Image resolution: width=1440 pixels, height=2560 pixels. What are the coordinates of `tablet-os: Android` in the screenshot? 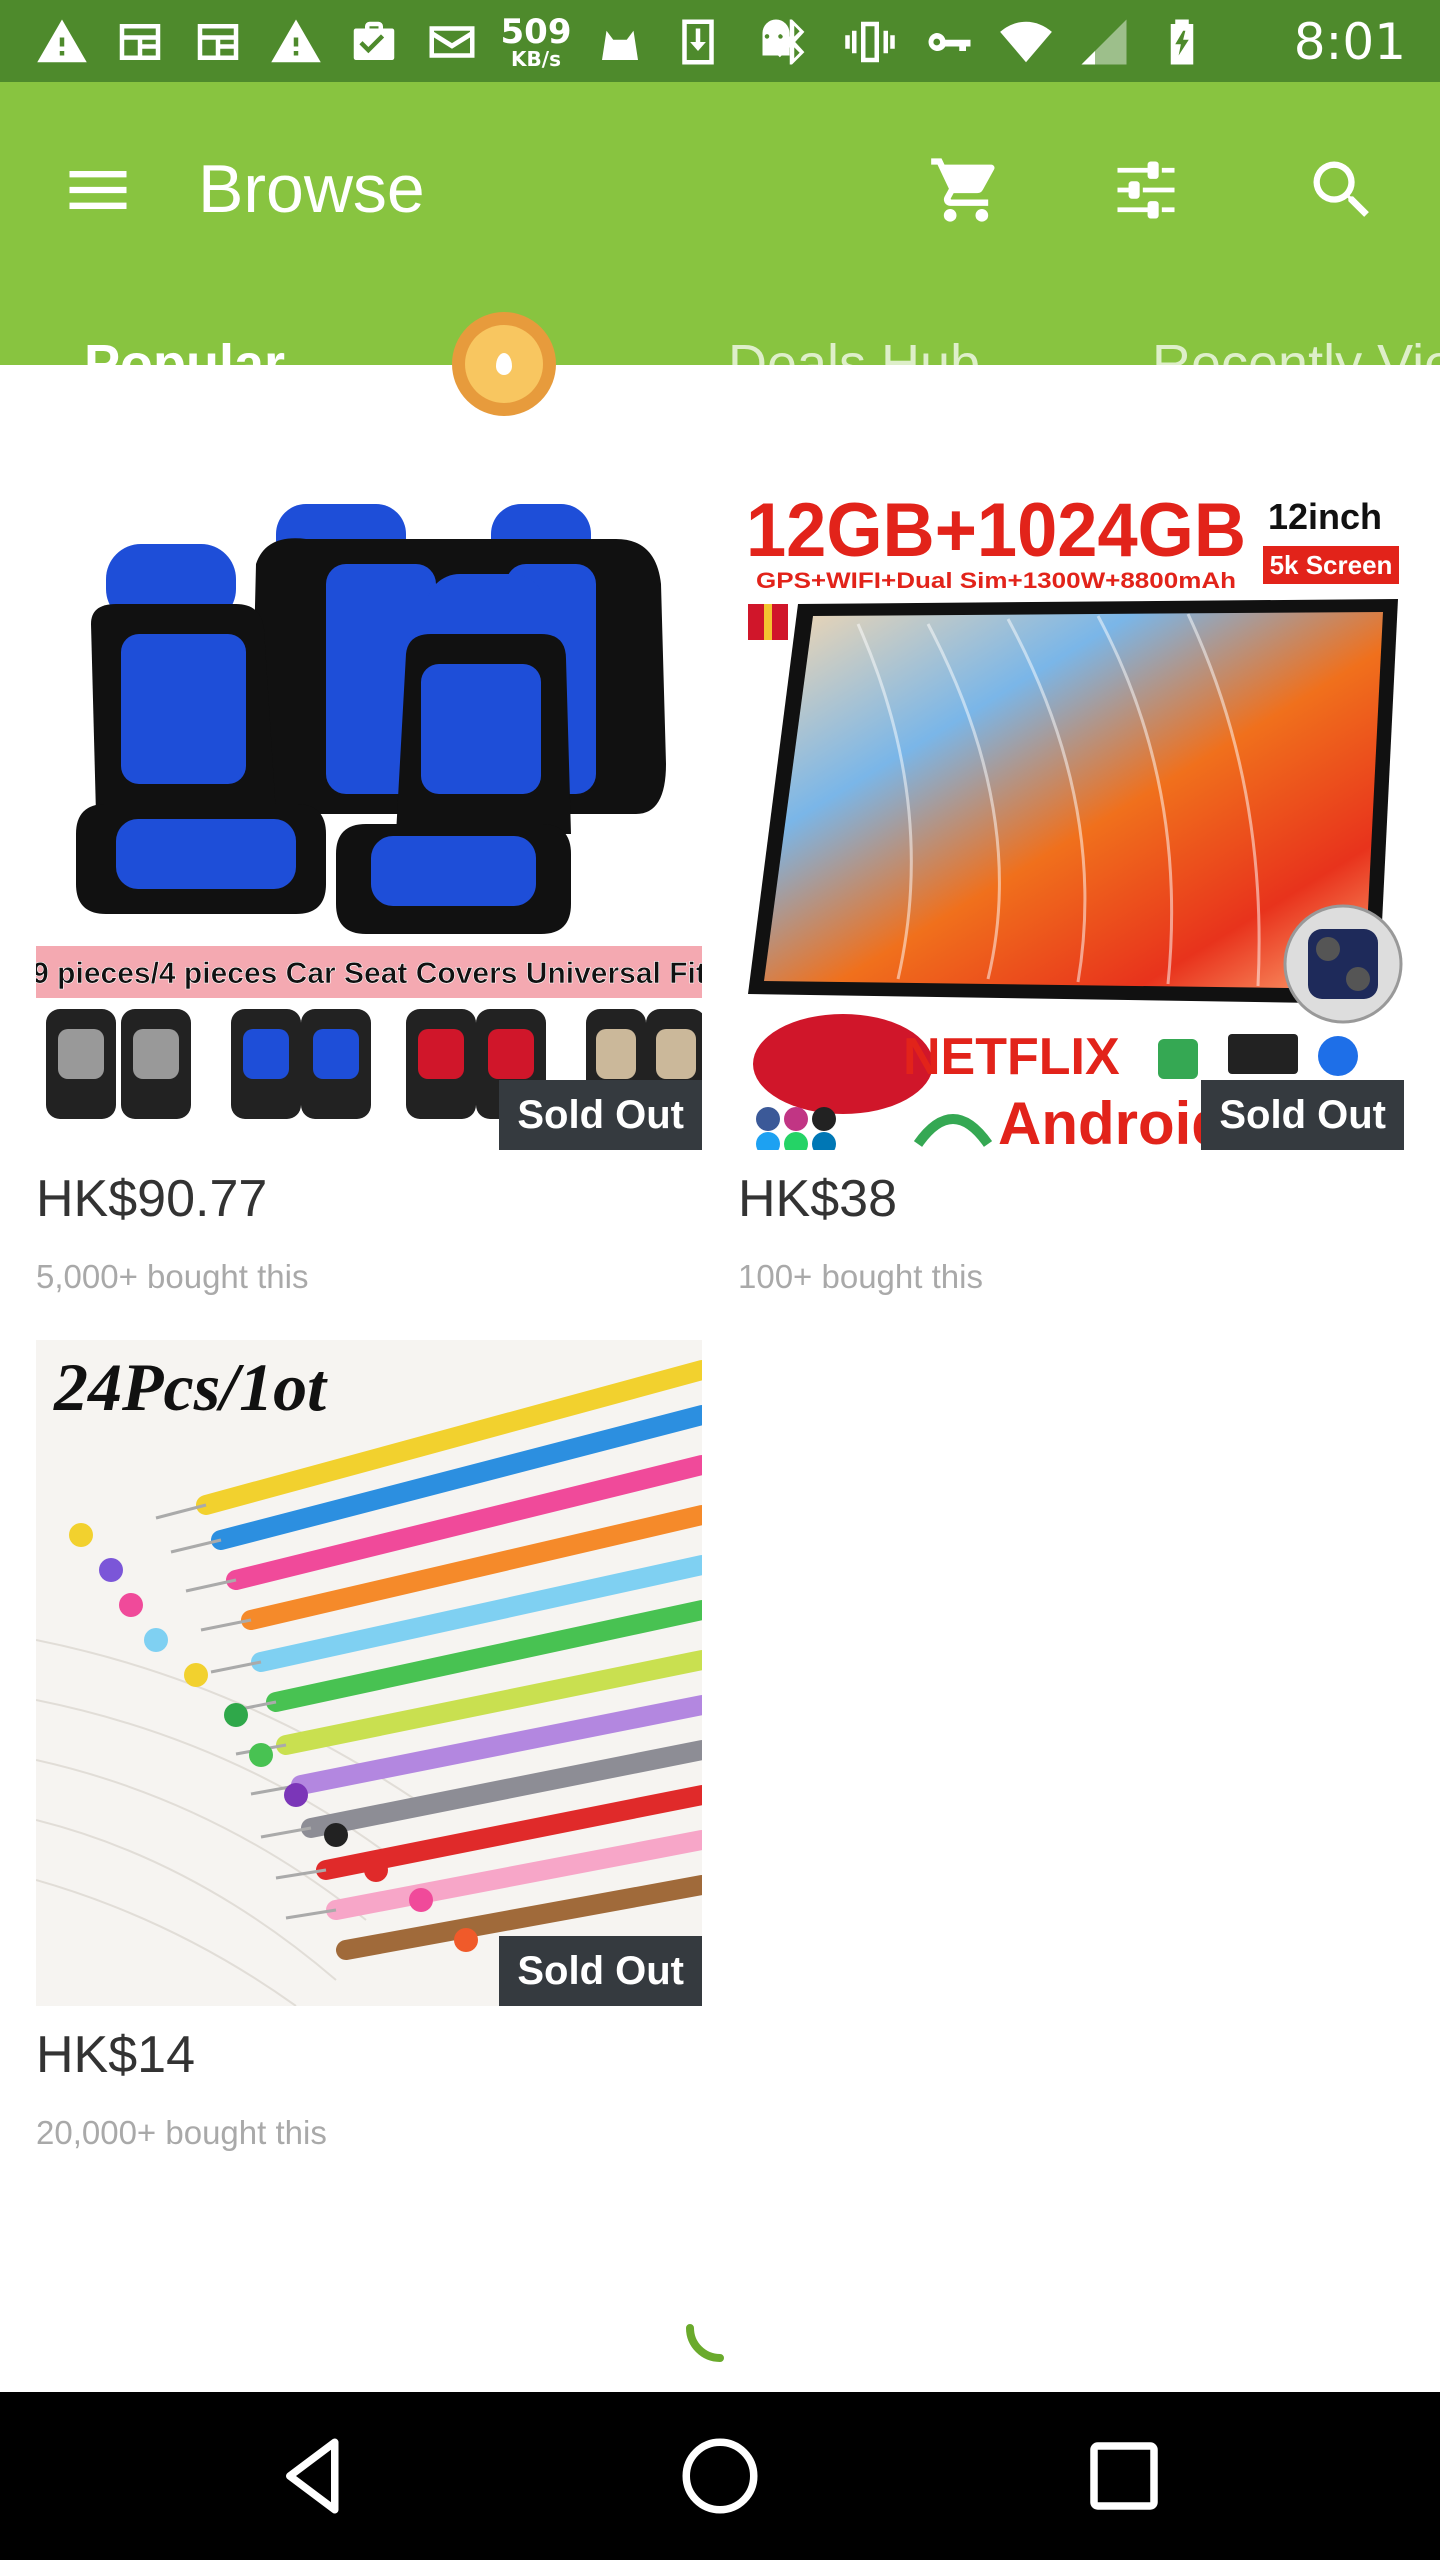 It's located at (1113, 1120).